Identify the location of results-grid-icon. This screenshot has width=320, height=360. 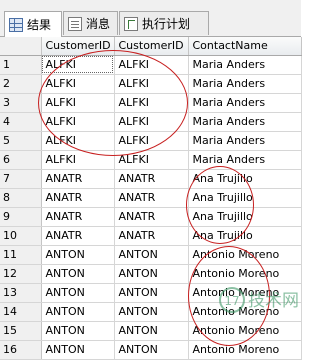
(16, 24).